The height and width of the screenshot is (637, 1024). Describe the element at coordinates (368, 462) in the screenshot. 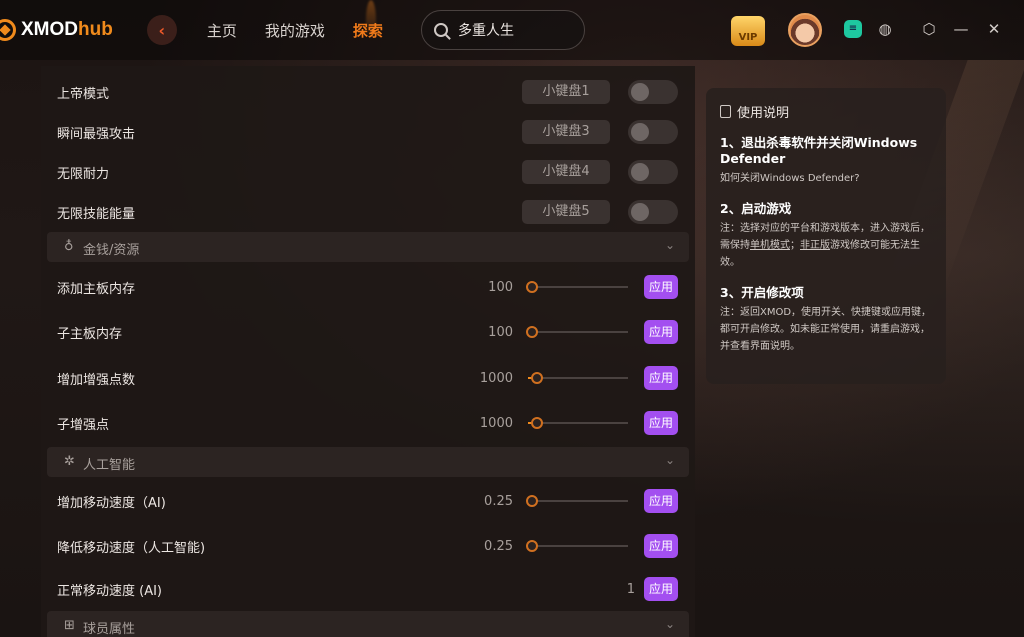

I see `section-ai: ✲ 人工智能 ⌄` at that location.